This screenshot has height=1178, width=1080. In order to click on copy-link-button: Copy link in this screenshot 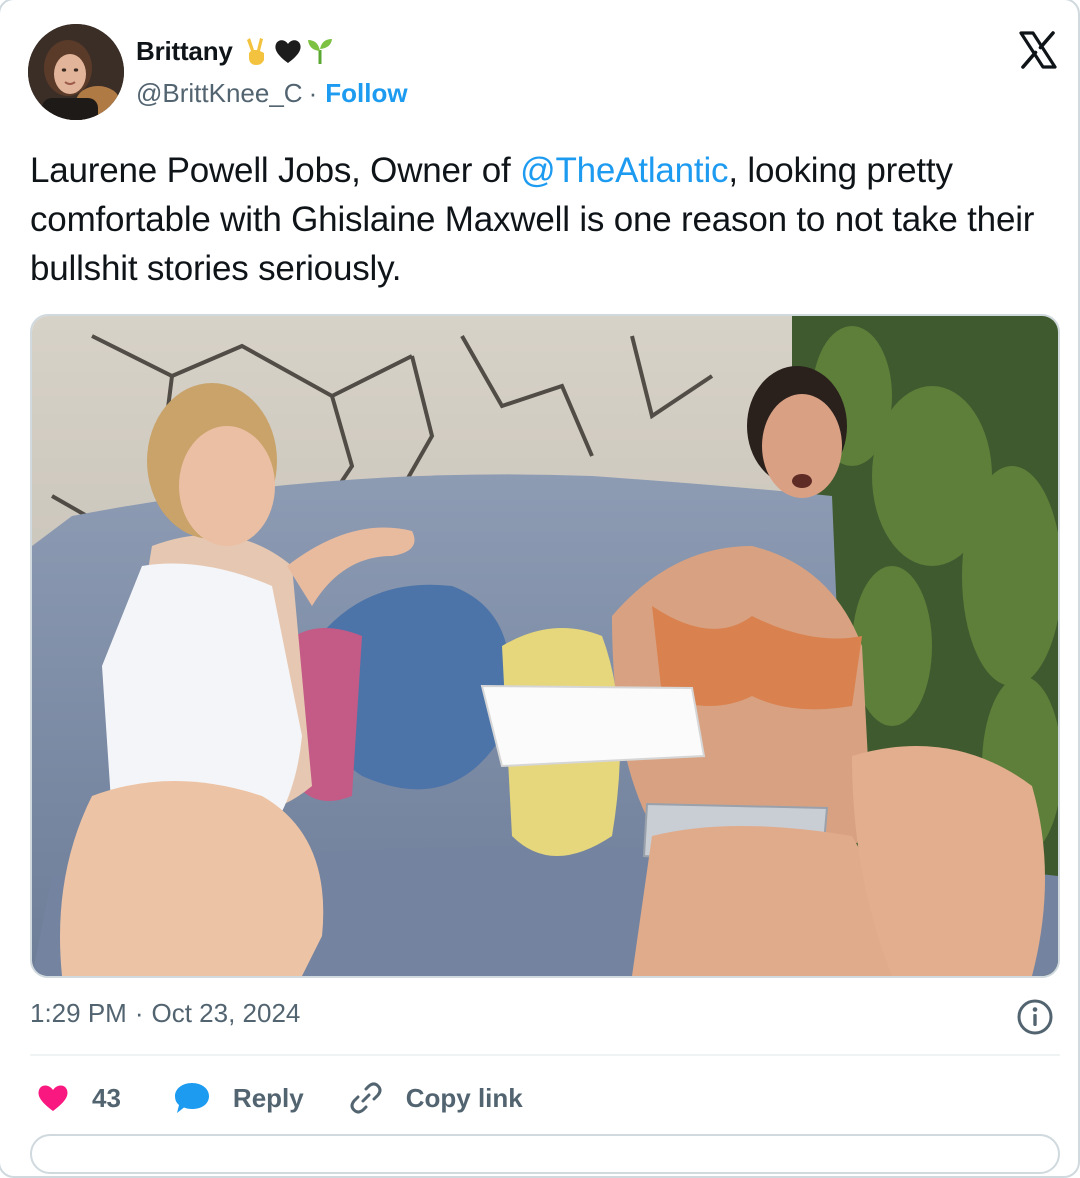, I will do `click(435, 1098)`.